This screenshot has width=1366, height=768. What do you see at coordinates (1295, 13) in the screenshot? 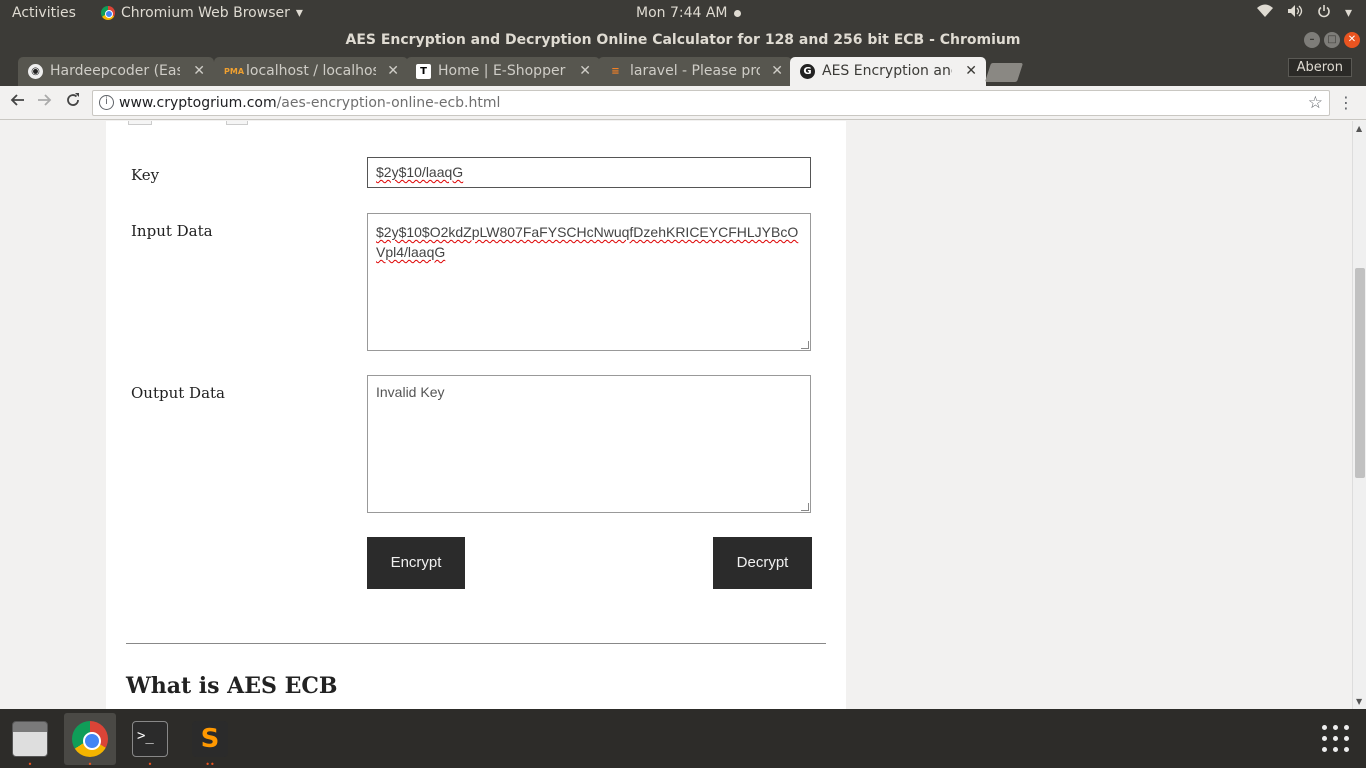
I see `volume-icon` at bounding box center [1295, 13].